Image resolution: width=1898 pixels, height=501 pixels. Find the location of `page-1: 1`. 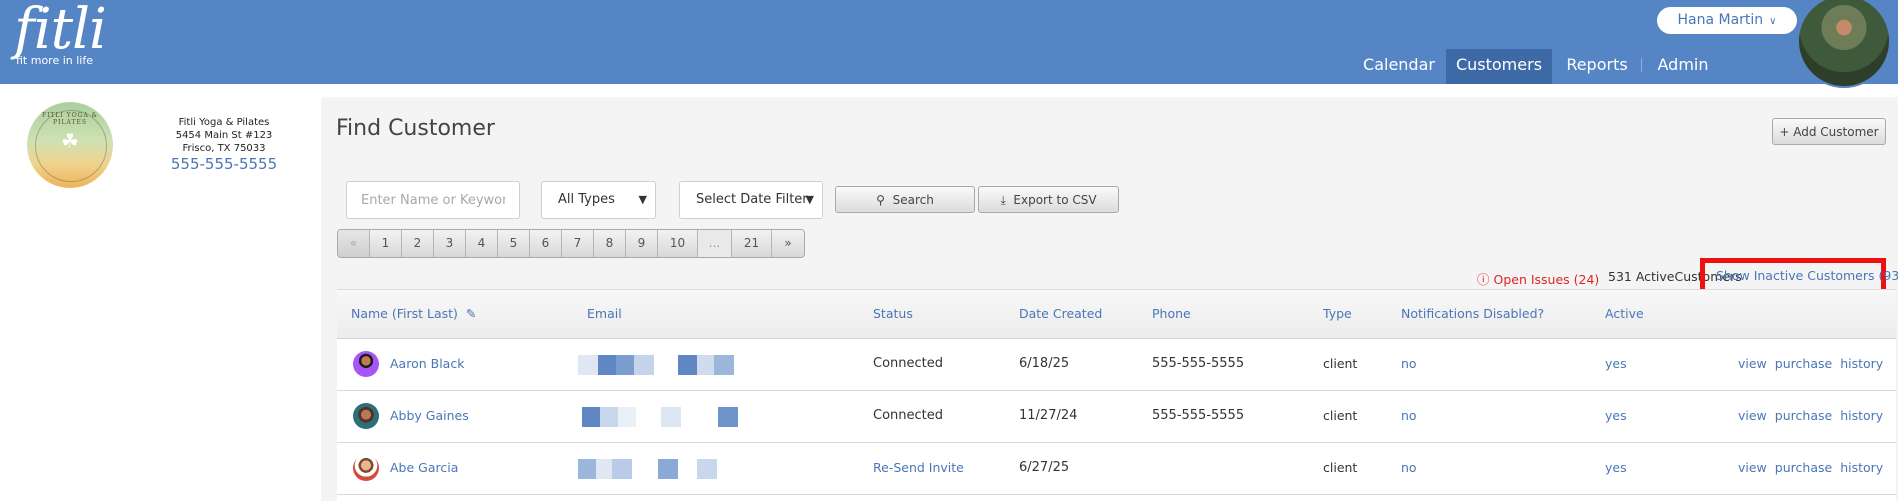

page-1: 1 is located at coordinates (386, 243).